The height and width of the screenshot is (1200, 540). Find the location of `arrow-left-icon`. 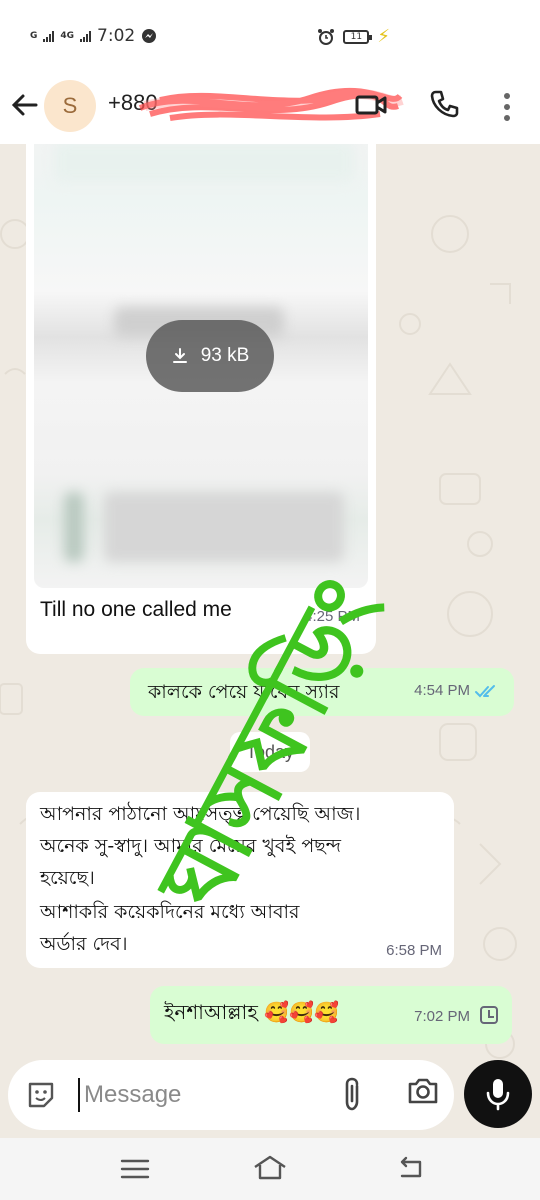

arrow-left-icon is located at coordinates (25, 105).